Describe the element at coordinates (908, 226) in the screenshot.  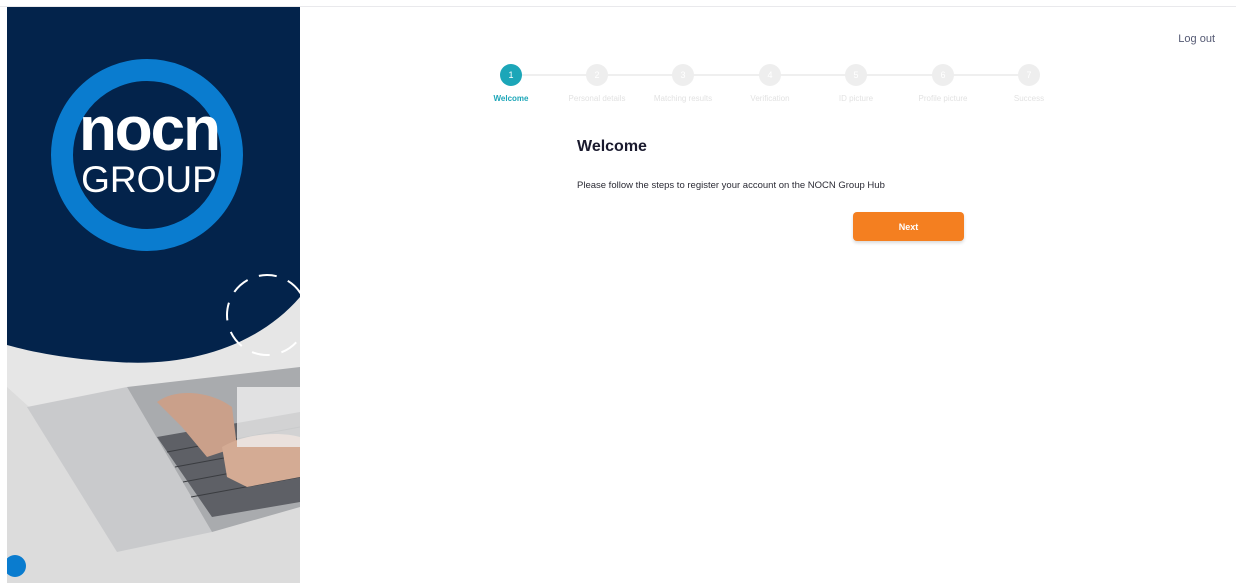
I see `next-button: Next` at that location.